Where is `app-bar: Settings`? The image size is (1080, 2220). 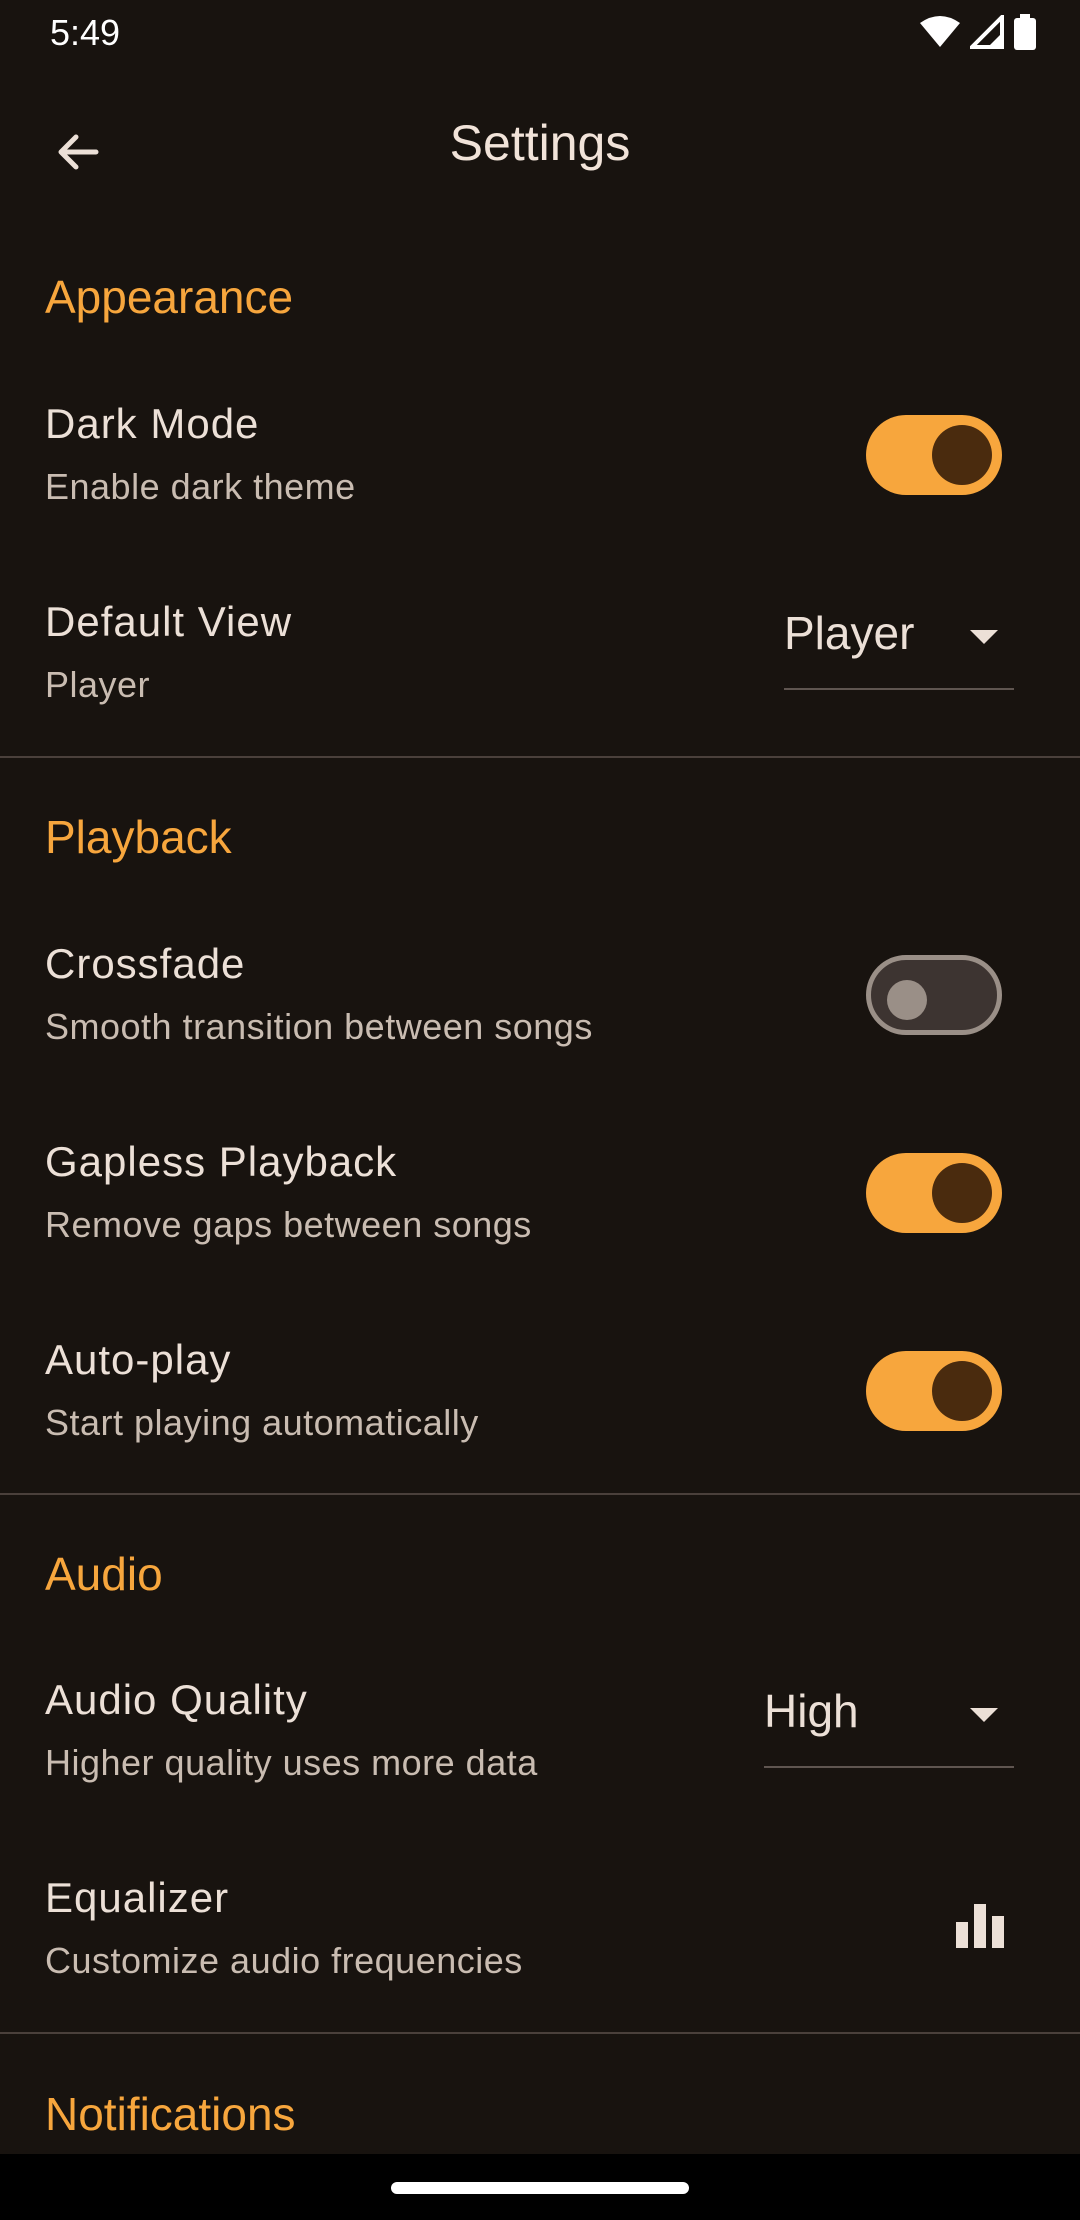
app-bar: Settings is located at coordinates (540, 144).